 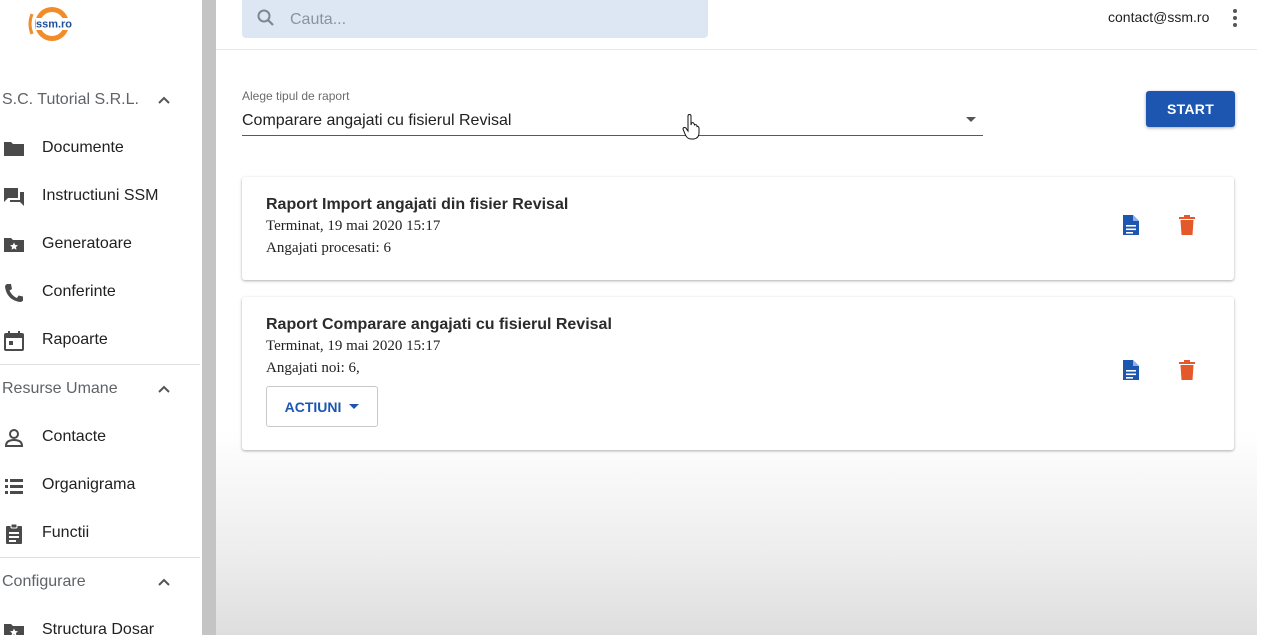 I want to click on sidebar-scrollbar, so click(x=209, y=317).